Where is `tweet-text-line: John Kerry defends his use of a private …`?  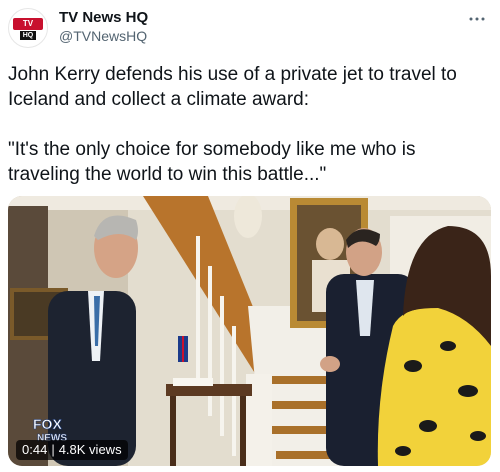 tweet-text-line: John Kerry defends his use of a private … is located at coordinates (232, 87).